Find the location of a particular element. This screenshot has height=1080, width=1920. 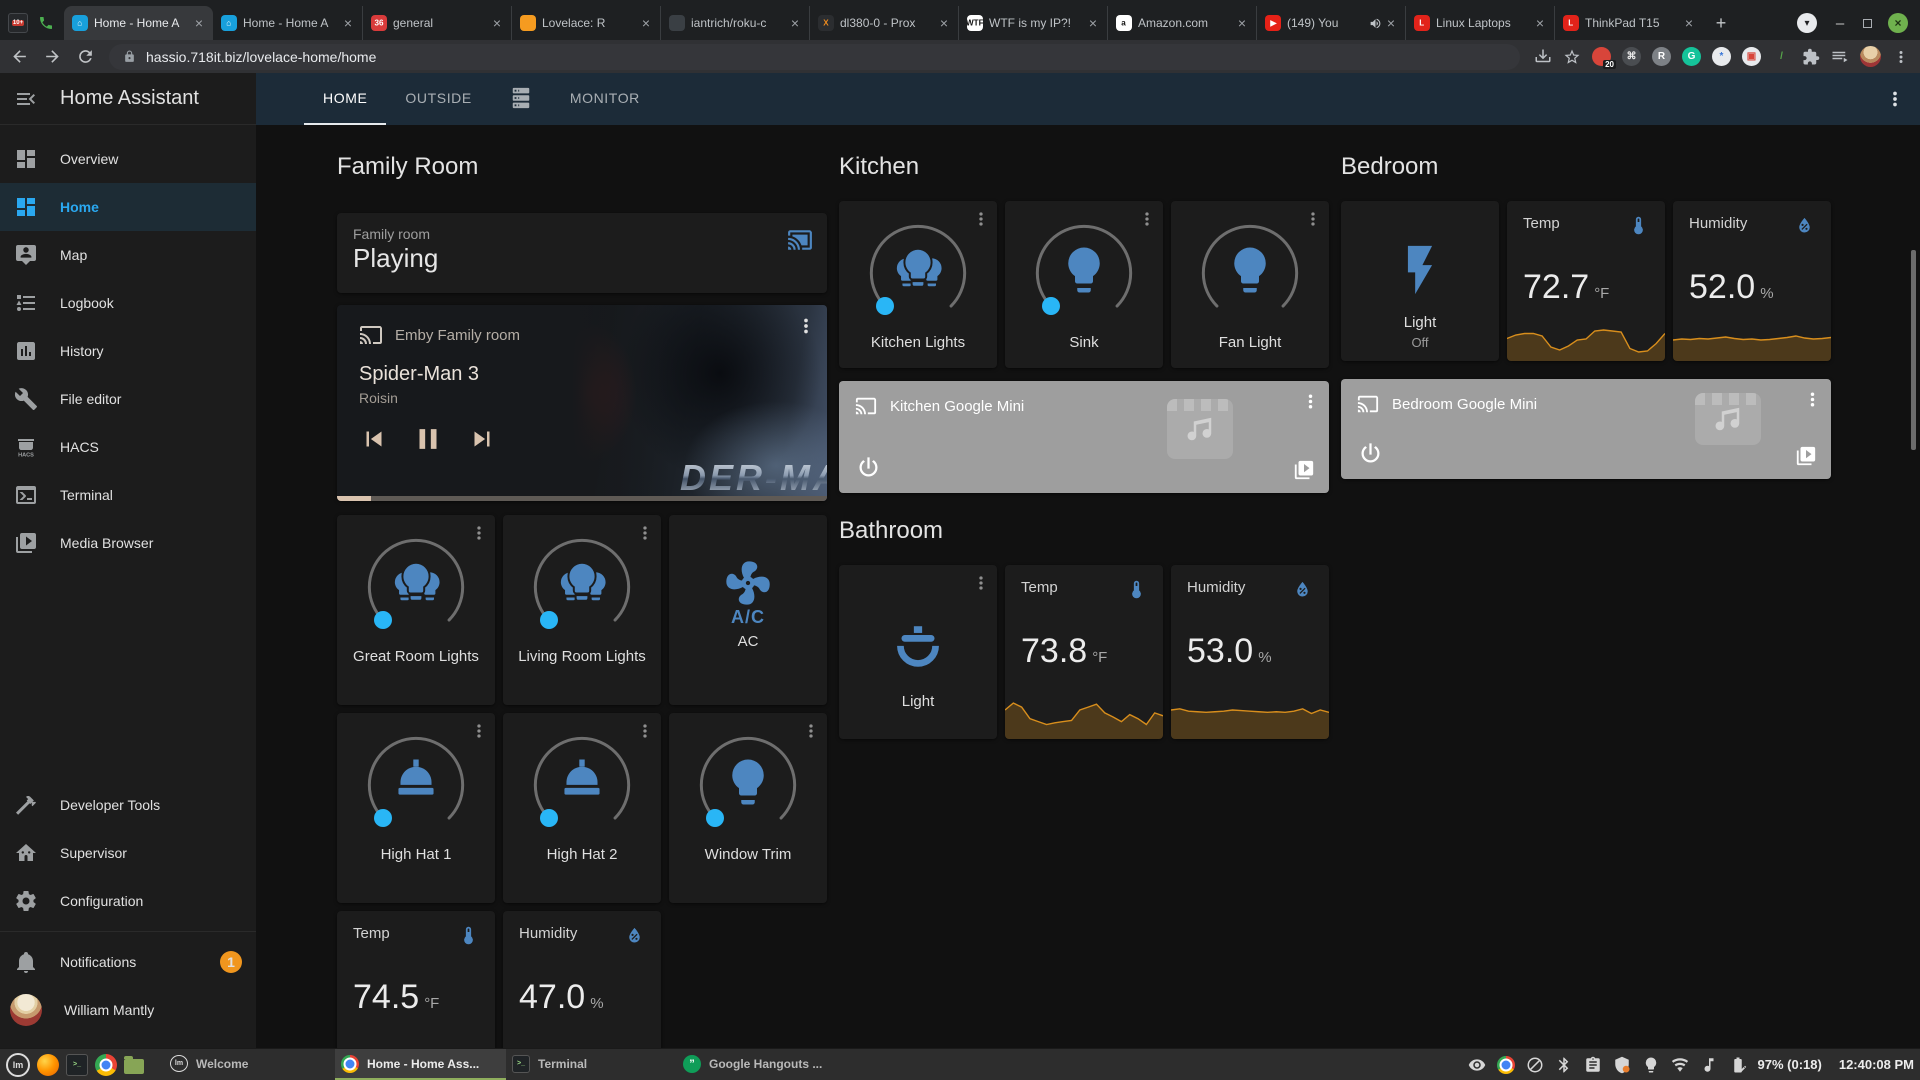

view-tab: HOME is located at coordinates (345, 99).